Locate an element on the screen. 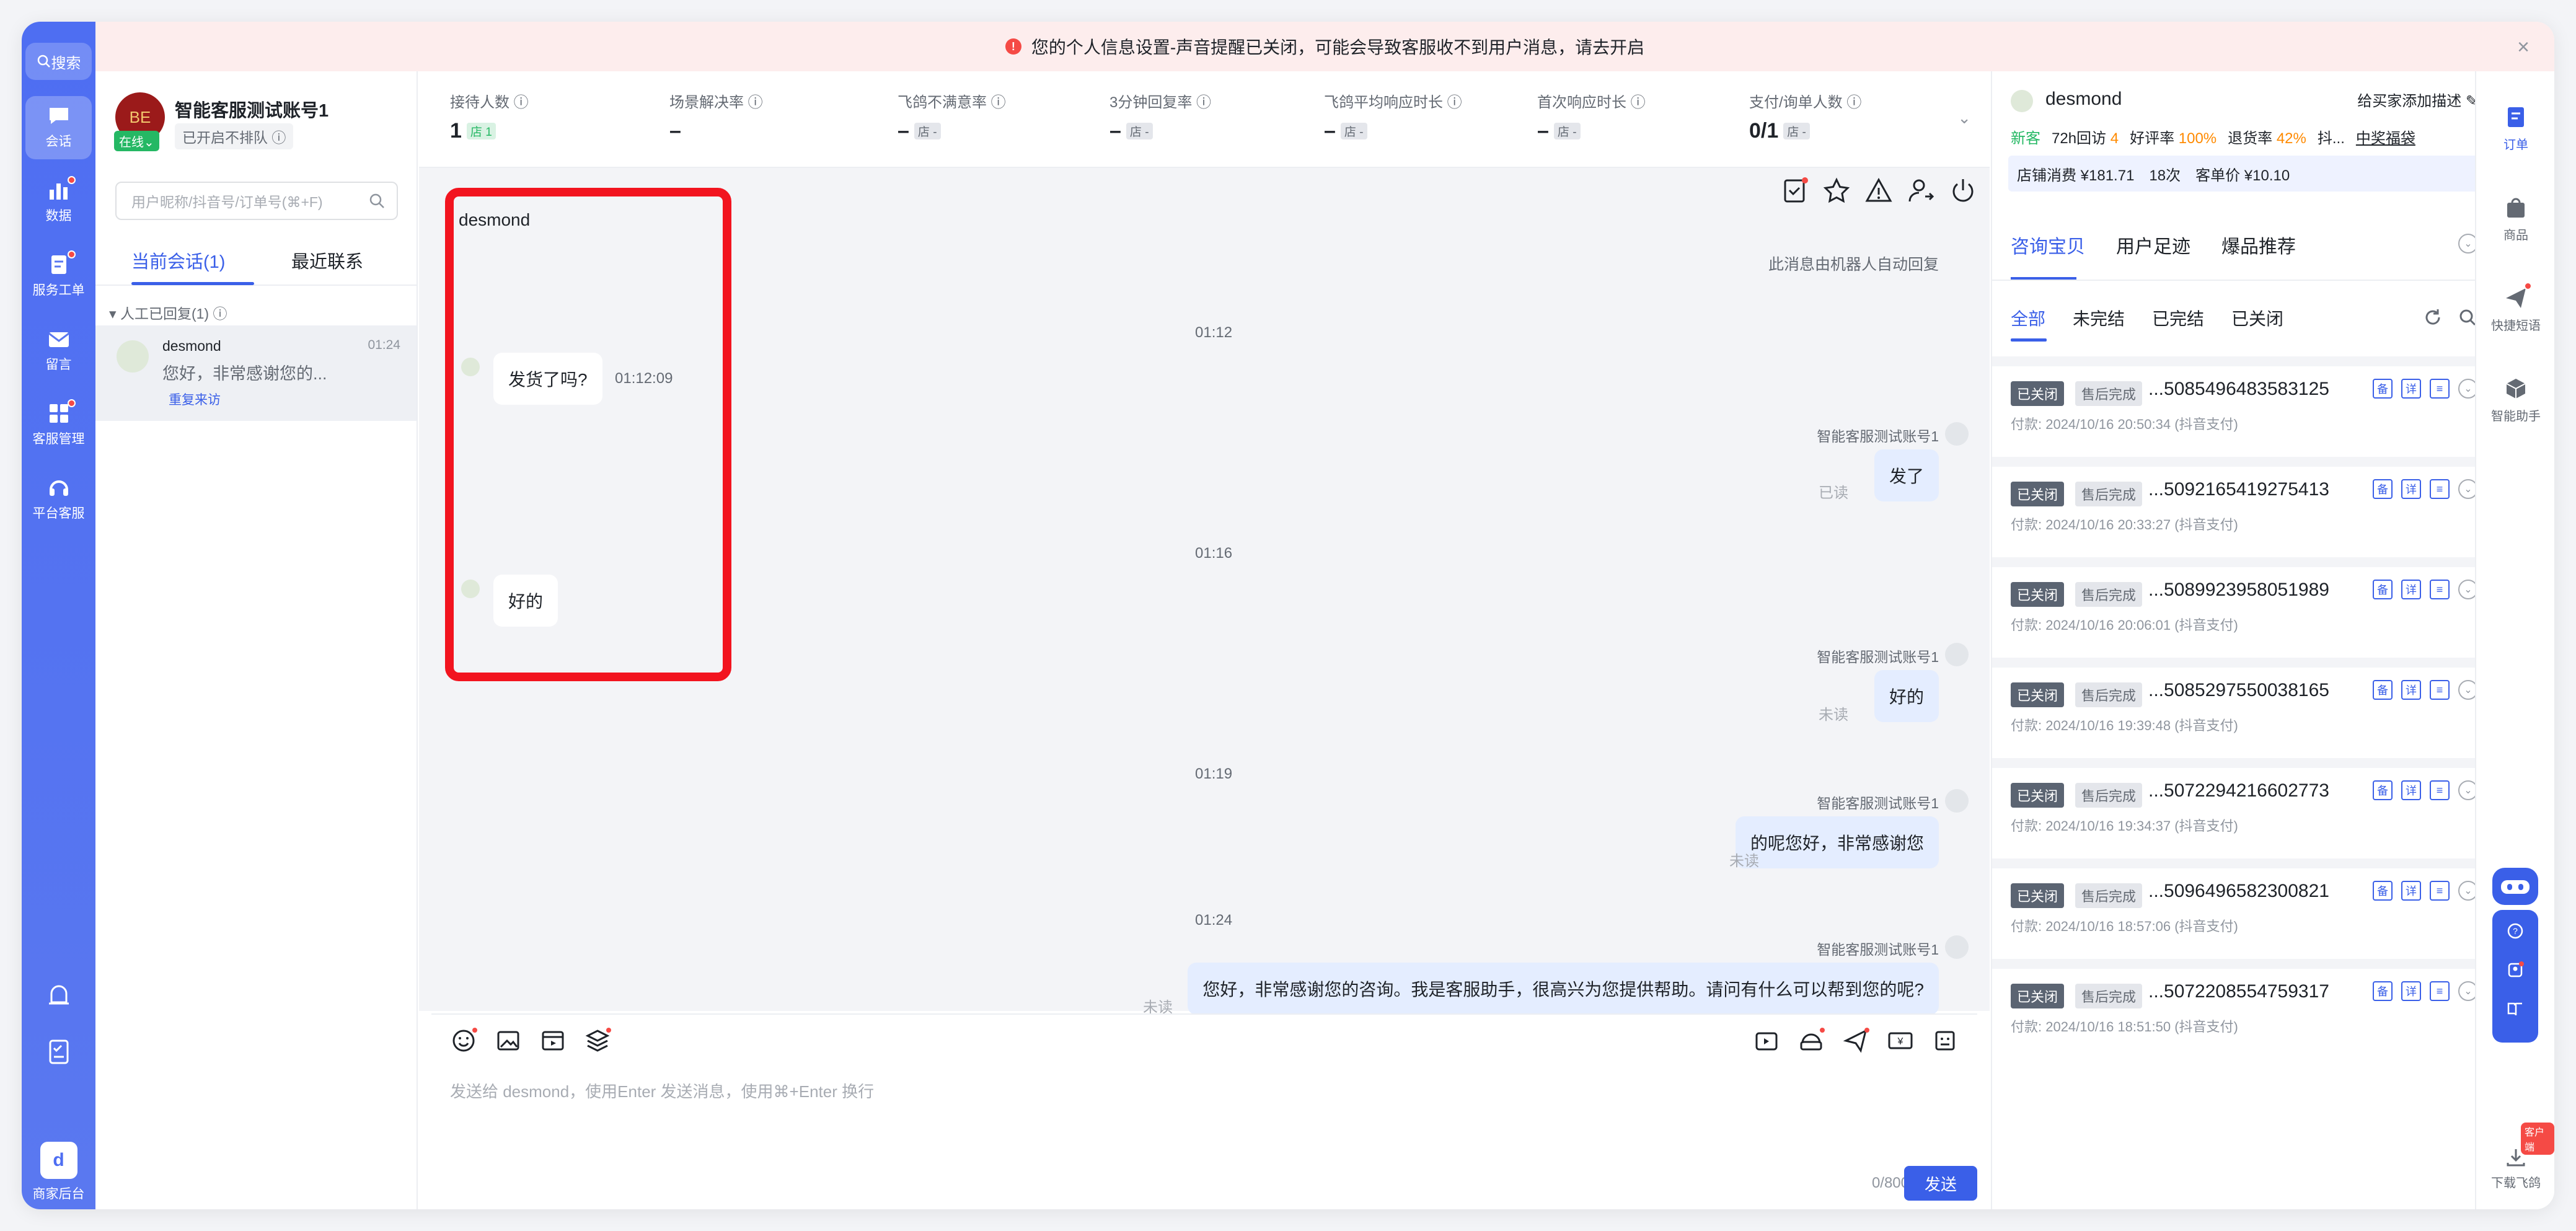 The image size is (2576, 1231). refund-rate-label: 退货率 is located at coordinates (2250, 138).